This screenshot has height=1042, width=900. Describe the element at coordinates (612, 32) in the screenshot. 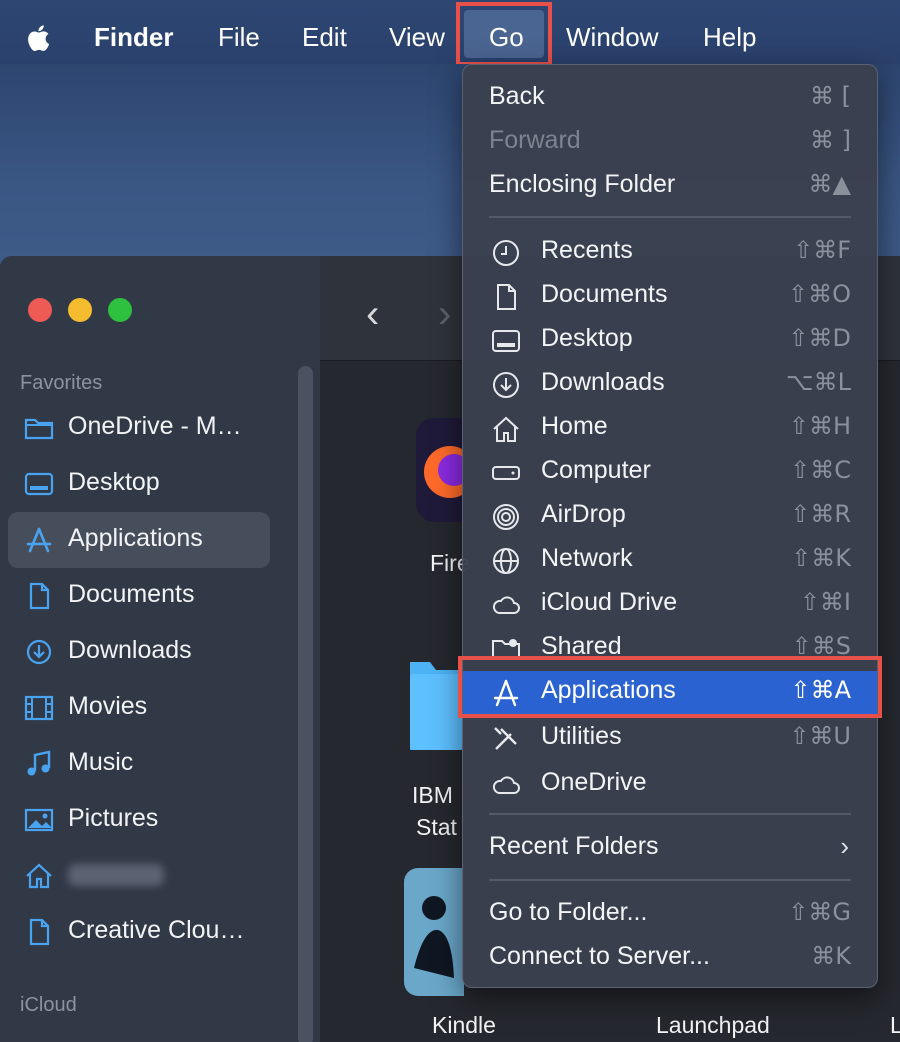

I see `menu-window: Window` at that location.